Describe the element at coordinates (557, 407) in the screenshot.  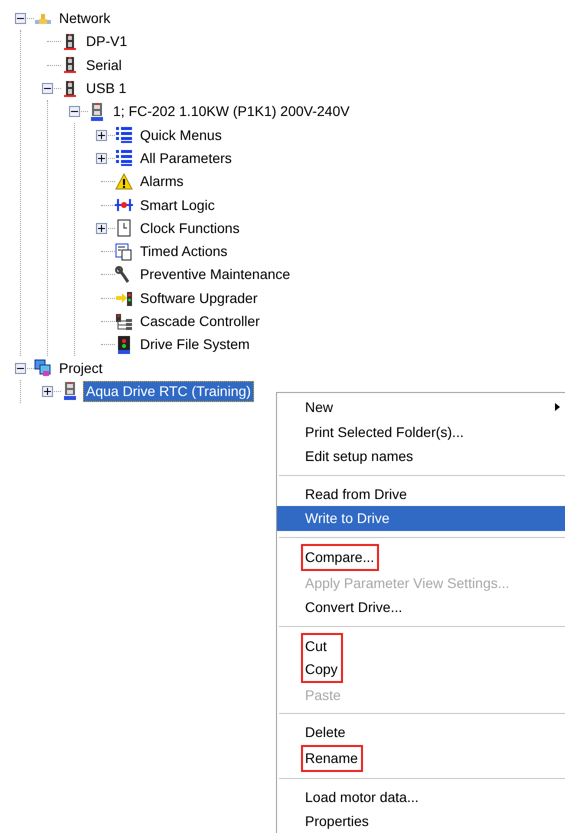
I see `submenu-arrow-icon` at that location.